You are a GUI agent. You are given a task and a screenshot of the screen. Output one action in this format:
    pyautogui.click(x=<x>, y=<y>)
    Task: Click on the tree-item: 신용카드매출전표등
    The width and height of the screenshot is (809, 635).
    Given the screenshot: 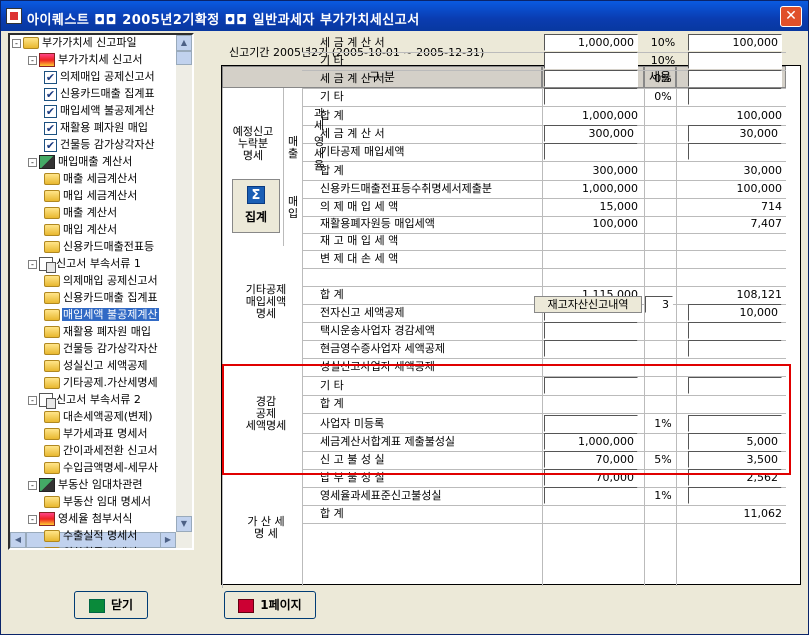 What is the action you would take?
    pyautogui.click(x=99, y=247)
    